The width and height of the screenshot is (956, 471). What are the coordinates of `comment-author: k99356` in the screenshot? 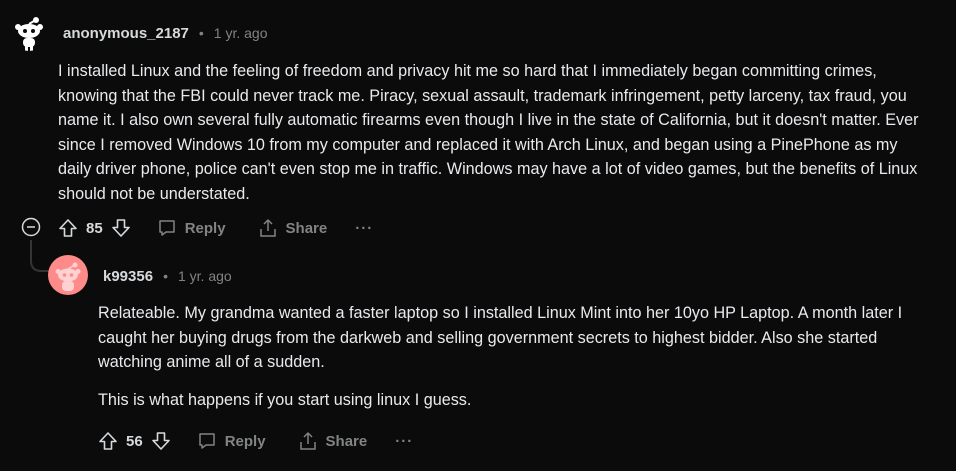 It's located at (128, 276).